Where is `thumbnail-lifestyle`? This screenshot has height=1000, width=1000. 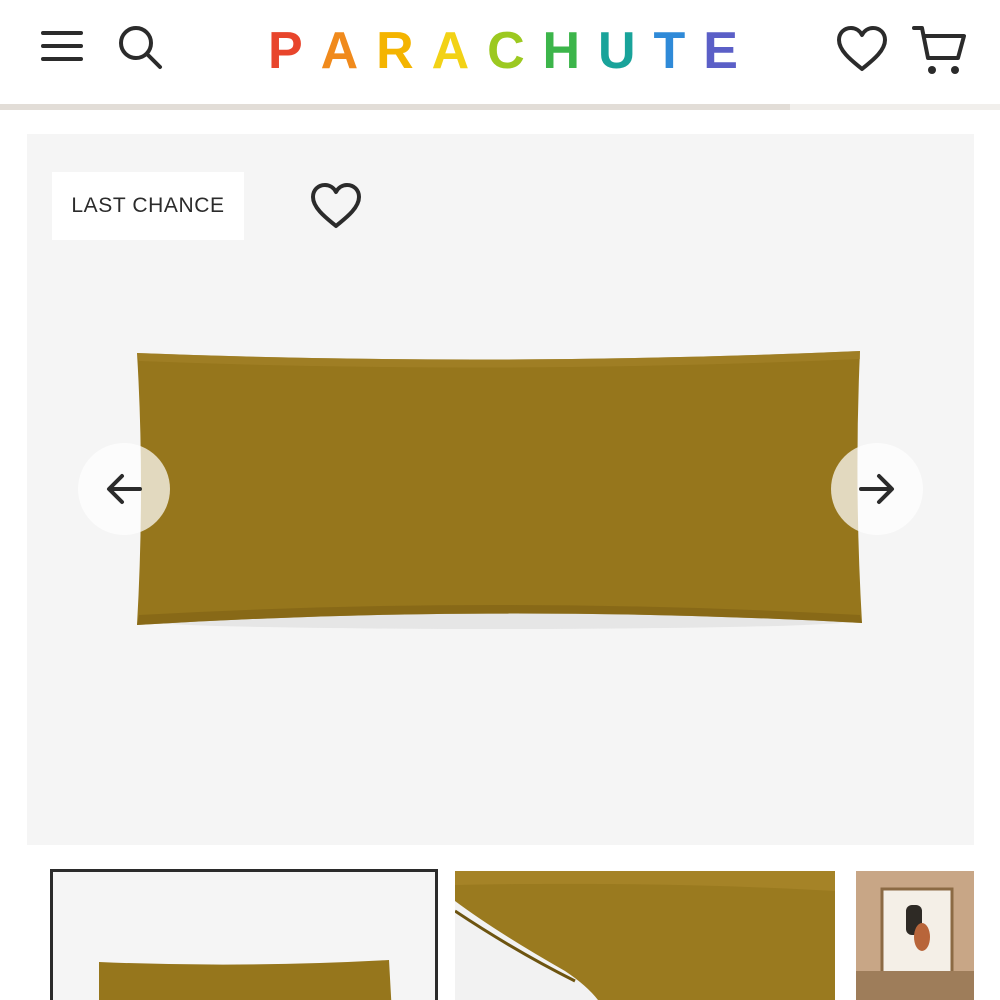 thumbnail-lifestyle is located at coordinates (915, 935).